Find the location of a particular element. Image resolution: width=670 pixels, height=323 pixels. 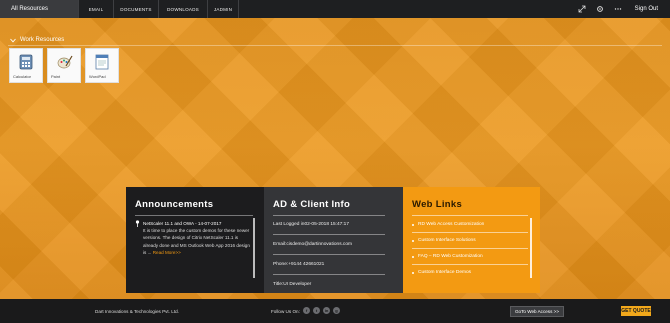

all-resources-tab: All Resources is located at coordinates (39, 9).